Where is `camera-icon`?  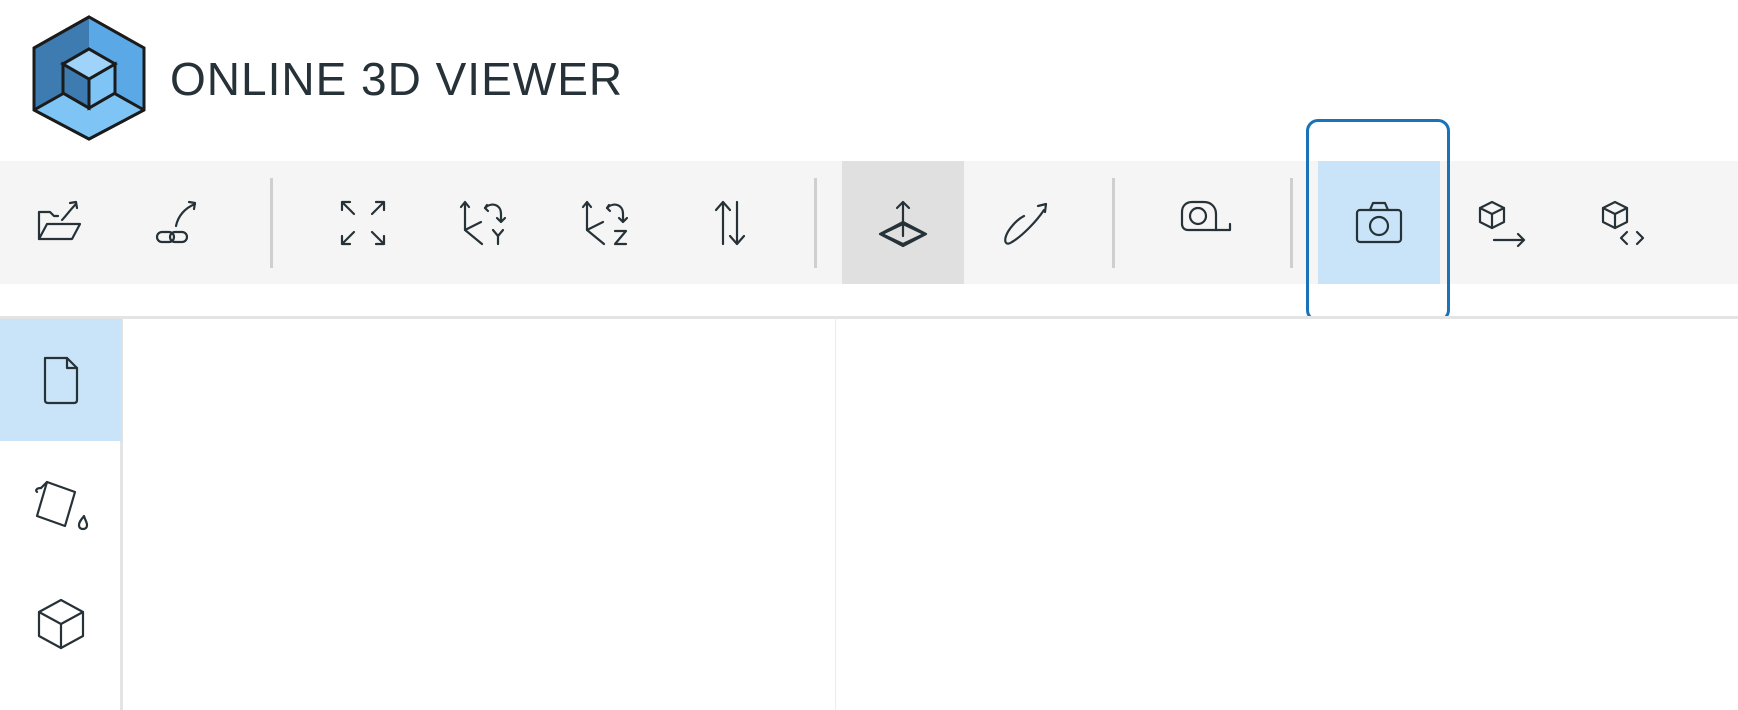 camera-icon is located at coordinates (1379, 222).